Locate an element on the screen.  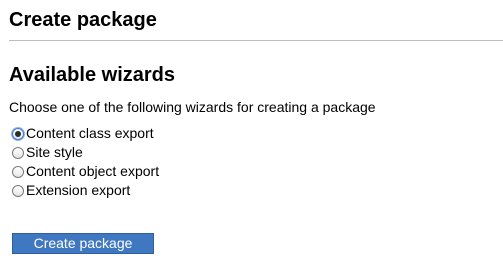
wizard-option-content-class-export: Content class export is located at coordinates (85, 133).